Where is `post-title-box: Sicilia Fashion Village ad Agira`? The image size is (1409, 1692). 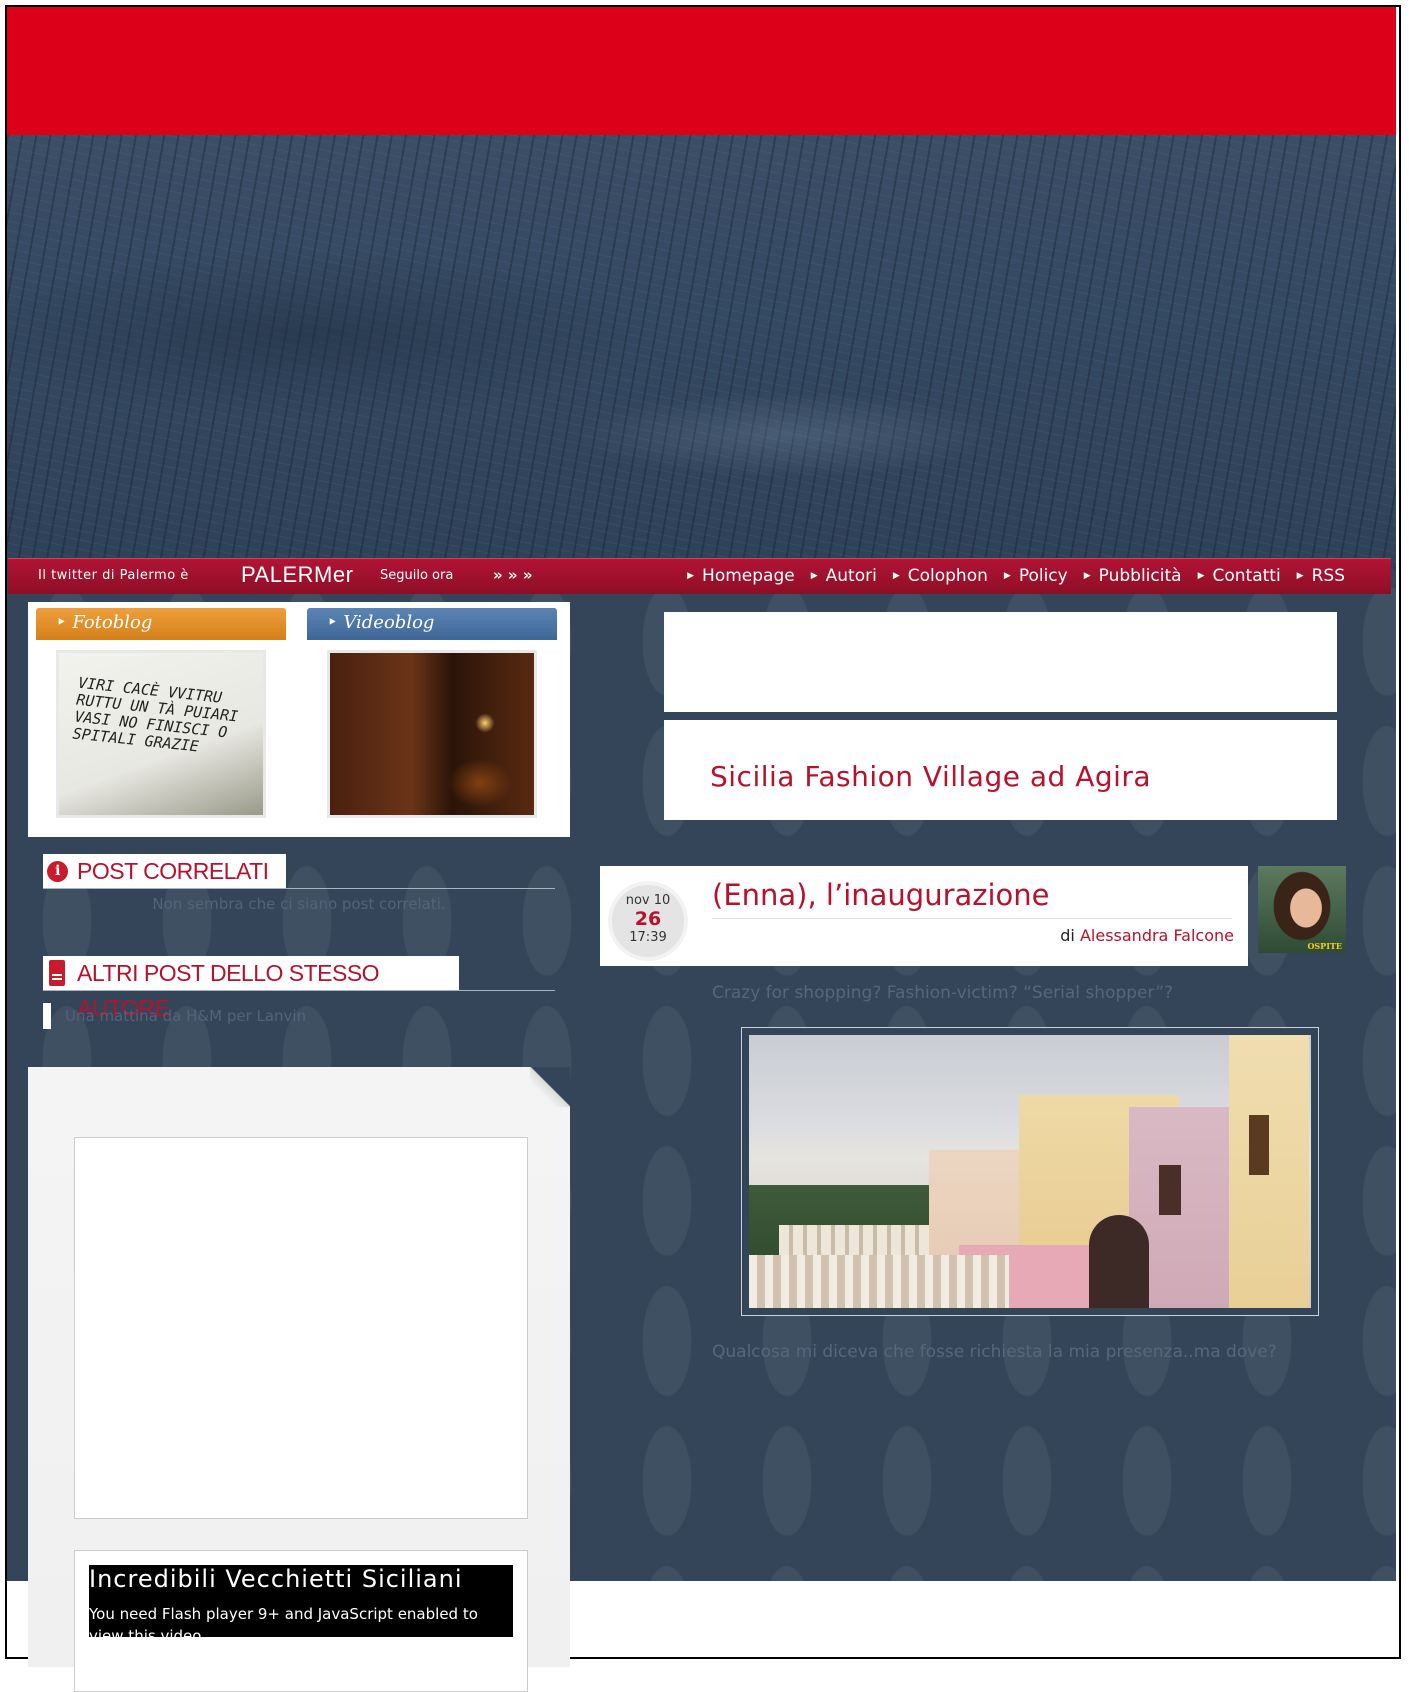 post-title-box: Sicilia Fashion Village ad Agira is located at coordinates (1000, 770).